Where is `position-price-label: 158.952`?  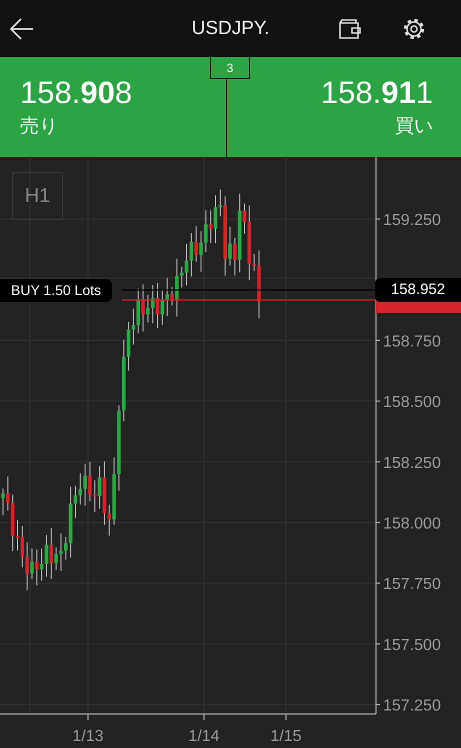
position-price-label: 158.952 is located at coordinates (418, 290).